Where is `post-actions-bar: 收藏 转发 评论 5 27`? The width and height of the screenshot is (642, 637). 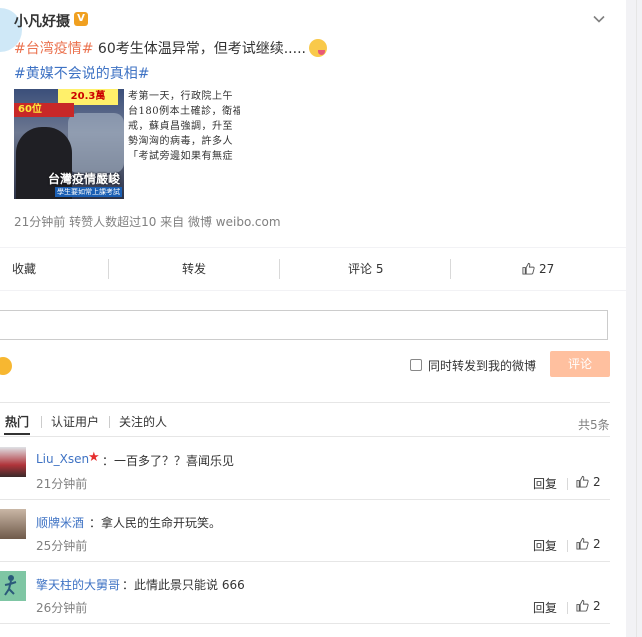
post-actions-bar: 收藏 转发 评论 5 27 is located at coordinates (313, 268).